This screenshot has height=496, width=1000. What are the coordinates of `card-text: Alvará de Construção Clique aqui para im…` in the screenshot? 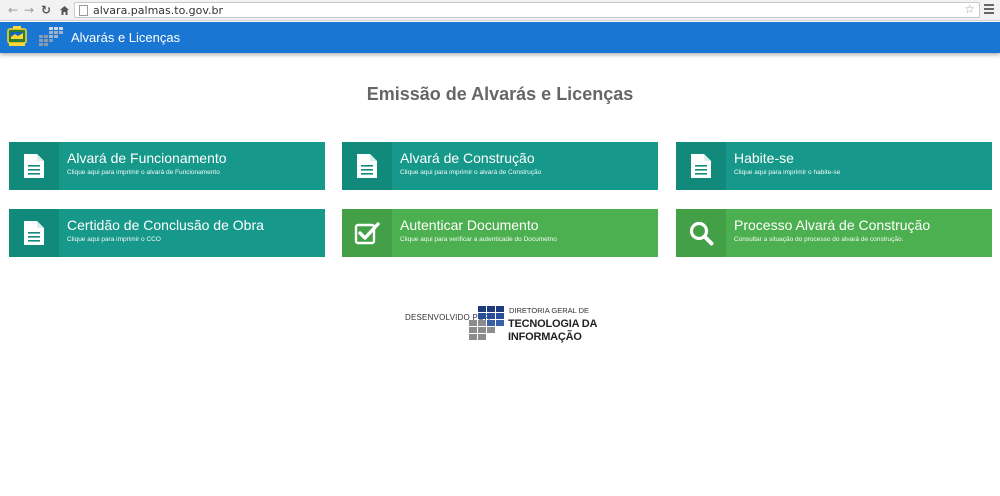 It's located at (466, 166).